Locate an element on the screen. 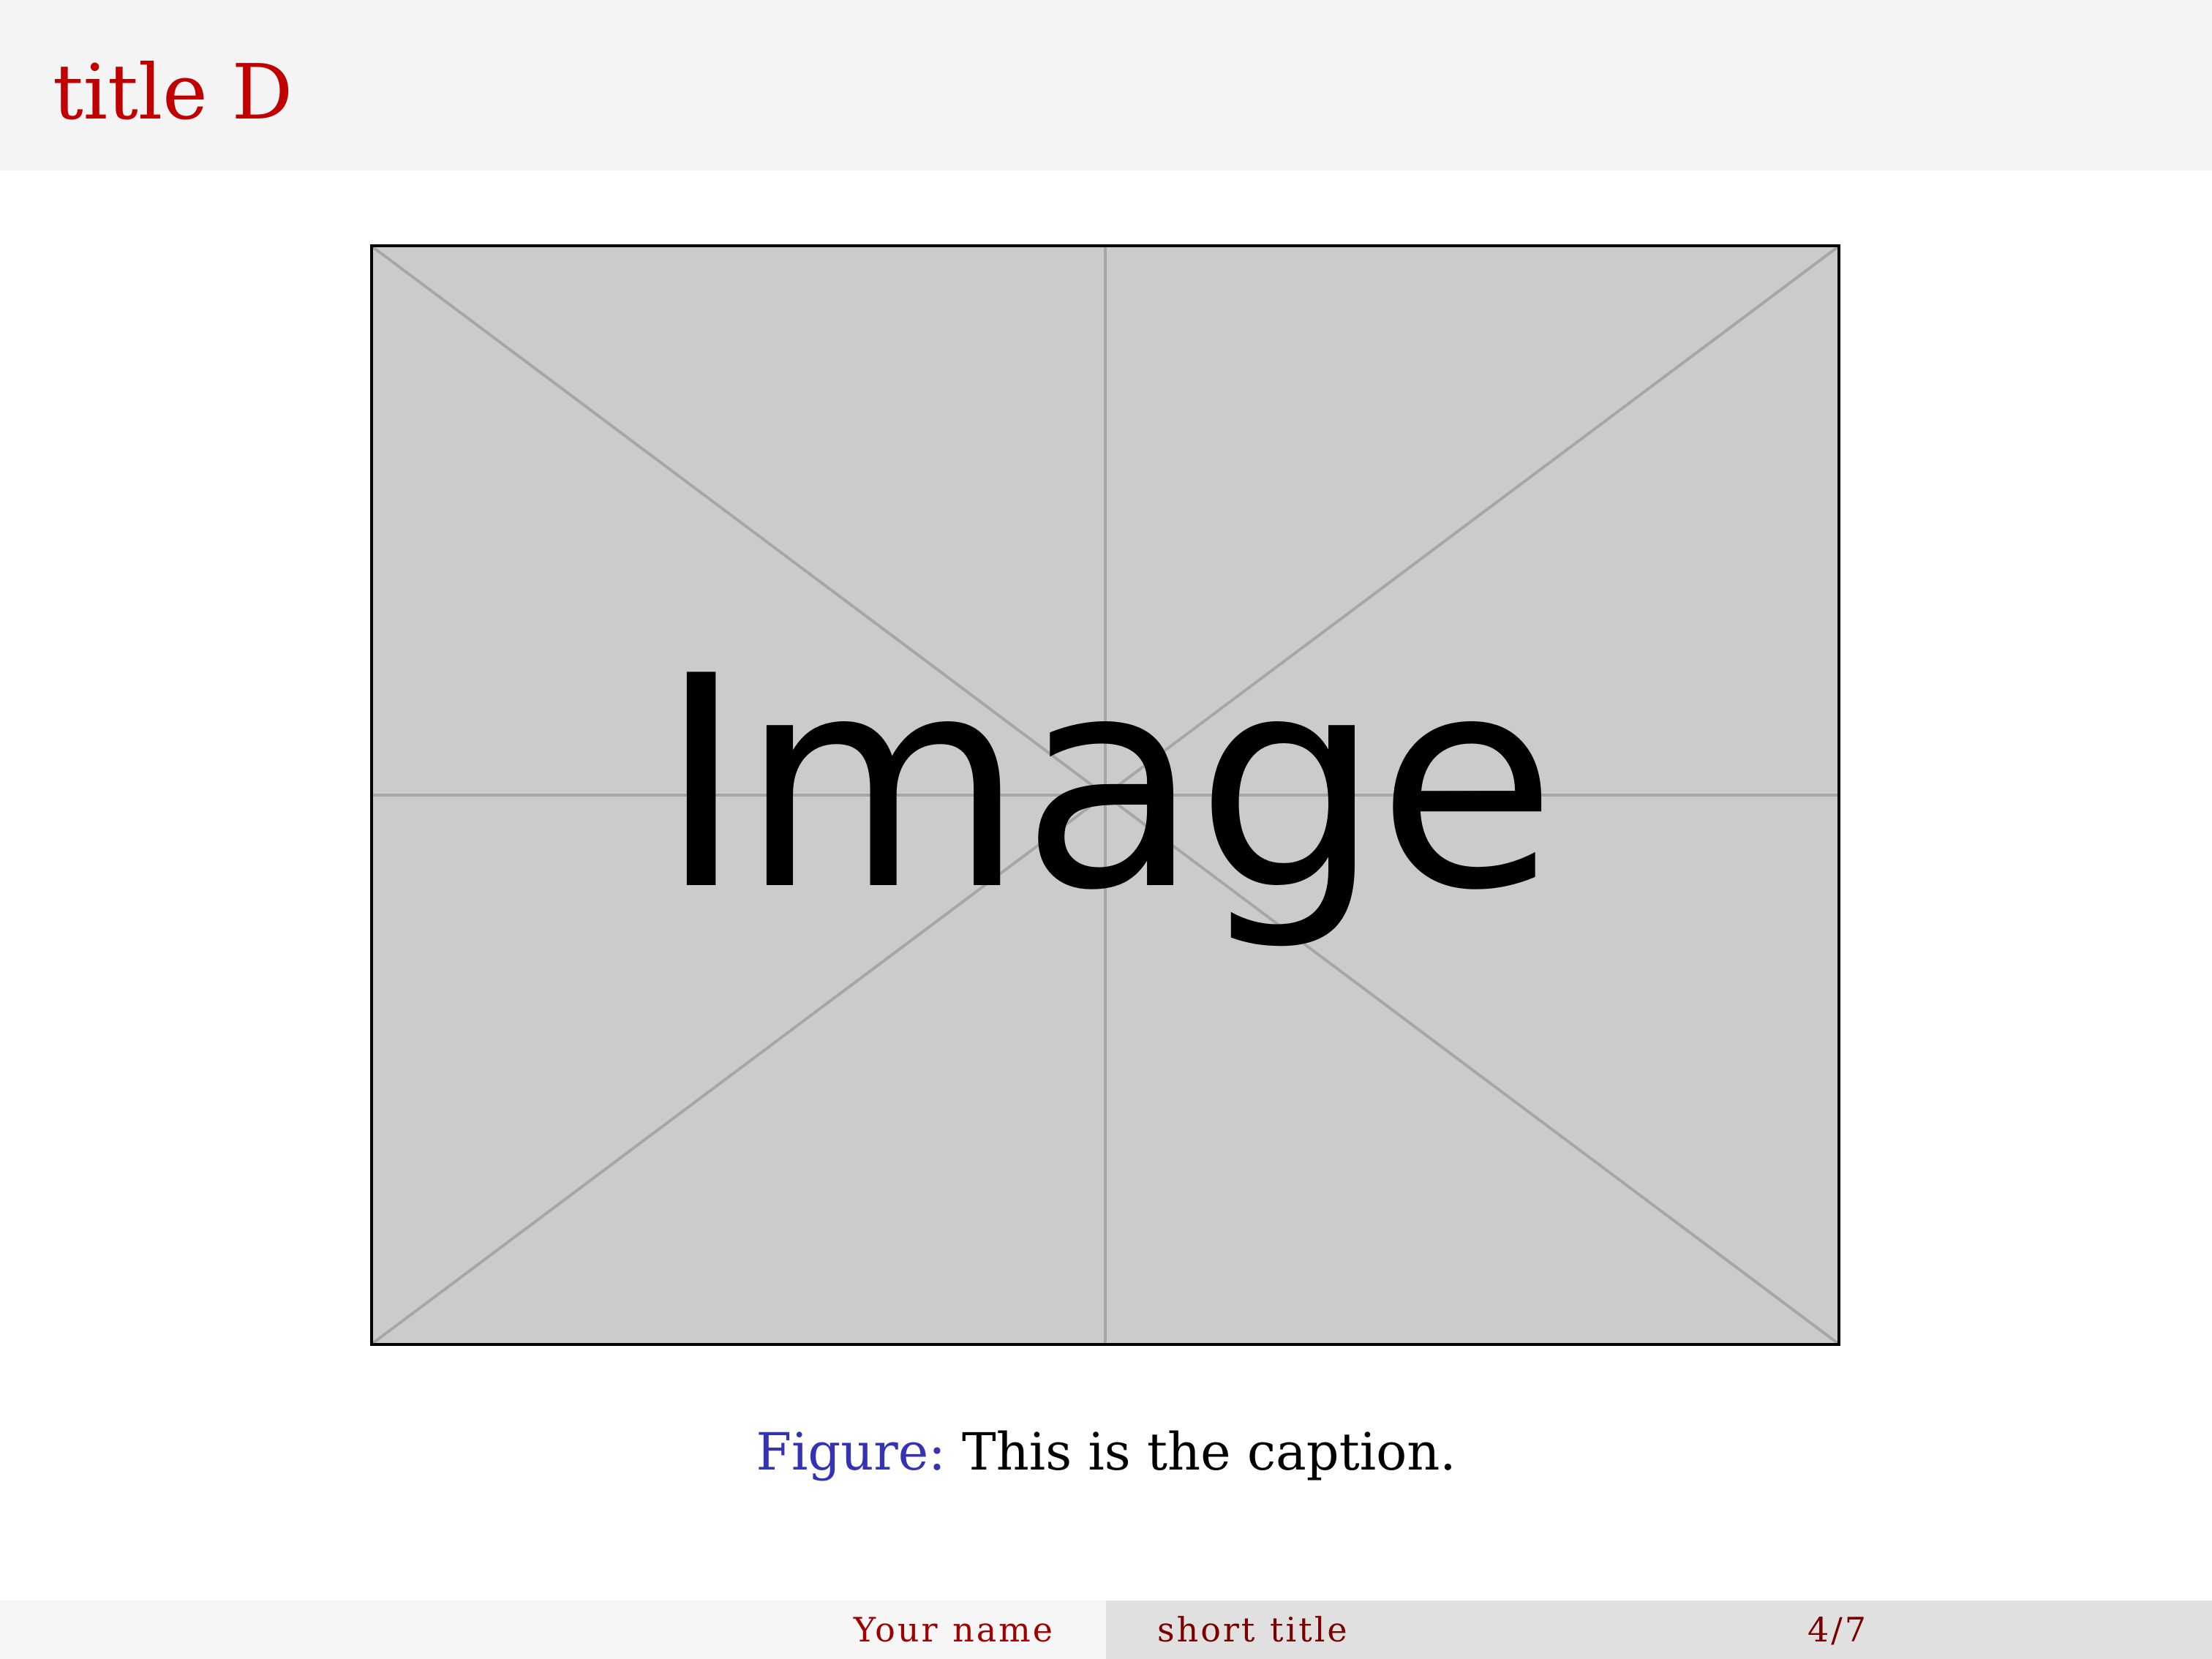 The image size is (2212, 1659). caption-text: This is the caption. is located at coordinates (1209, 1452).